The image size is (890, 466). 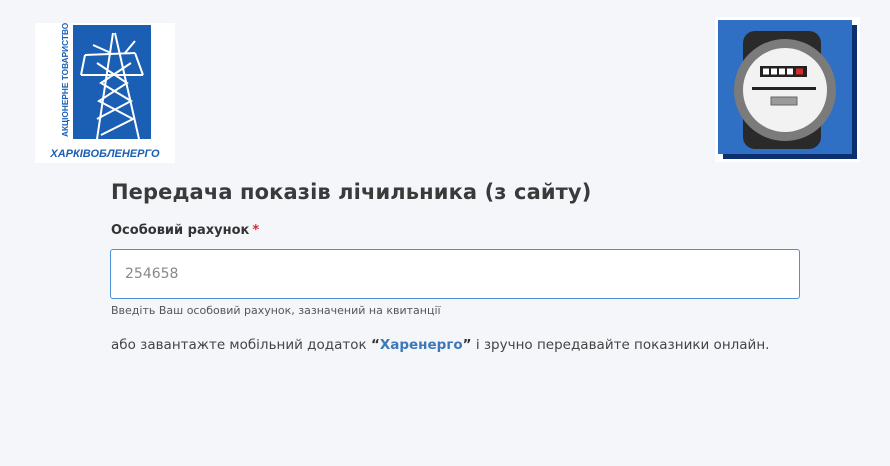 What do you see at coordinates (180, 230) in the screenshot?
I see `account-label-text: Особовий рахунок` at bounding box center [180, 230].